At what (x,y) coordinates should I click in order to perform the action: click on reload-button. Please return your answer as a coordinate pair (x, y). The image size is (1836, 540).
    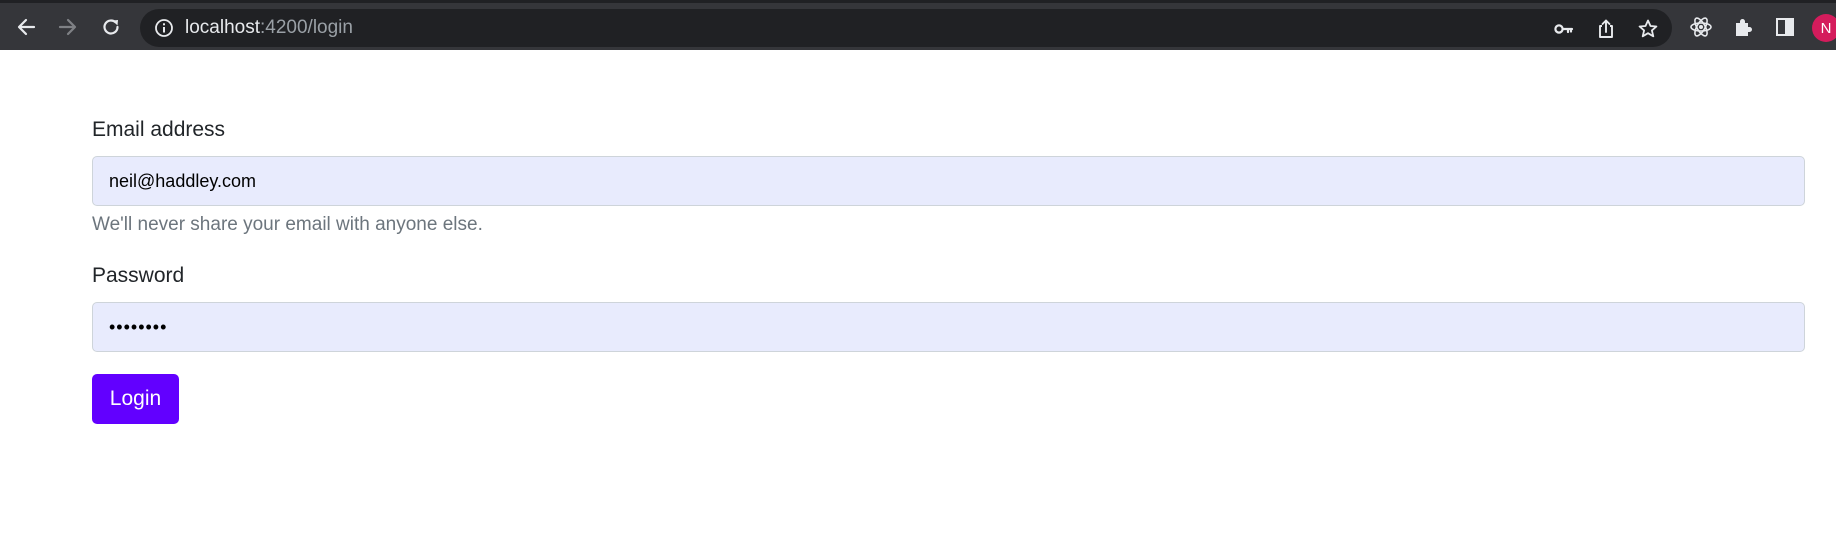
    Looking at the image, I should click on (111, 27).